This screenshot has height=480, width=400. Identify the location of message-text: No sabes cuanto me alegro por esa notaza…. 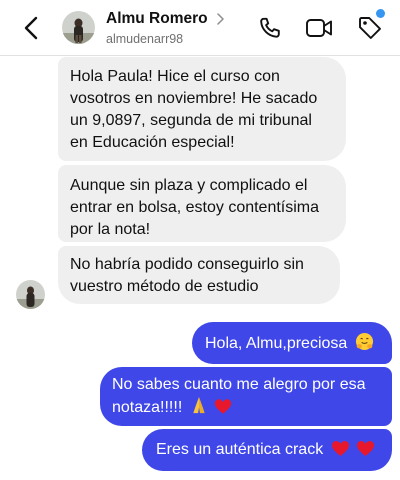
(239, 396).